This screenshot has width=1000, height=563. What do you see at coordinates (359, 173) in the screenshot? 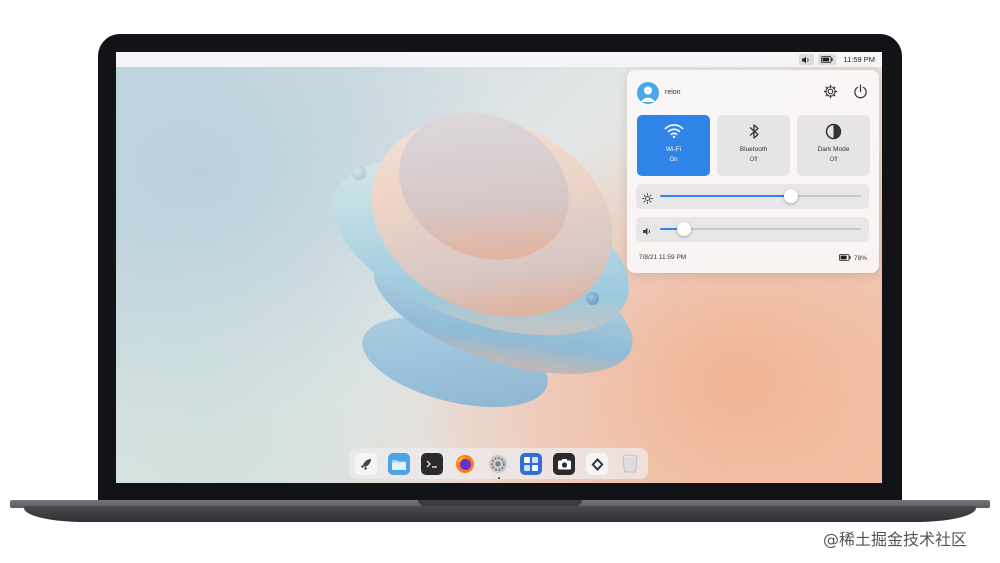
I see `wallpaper-sphere-small` at bounding box center [359, 173].